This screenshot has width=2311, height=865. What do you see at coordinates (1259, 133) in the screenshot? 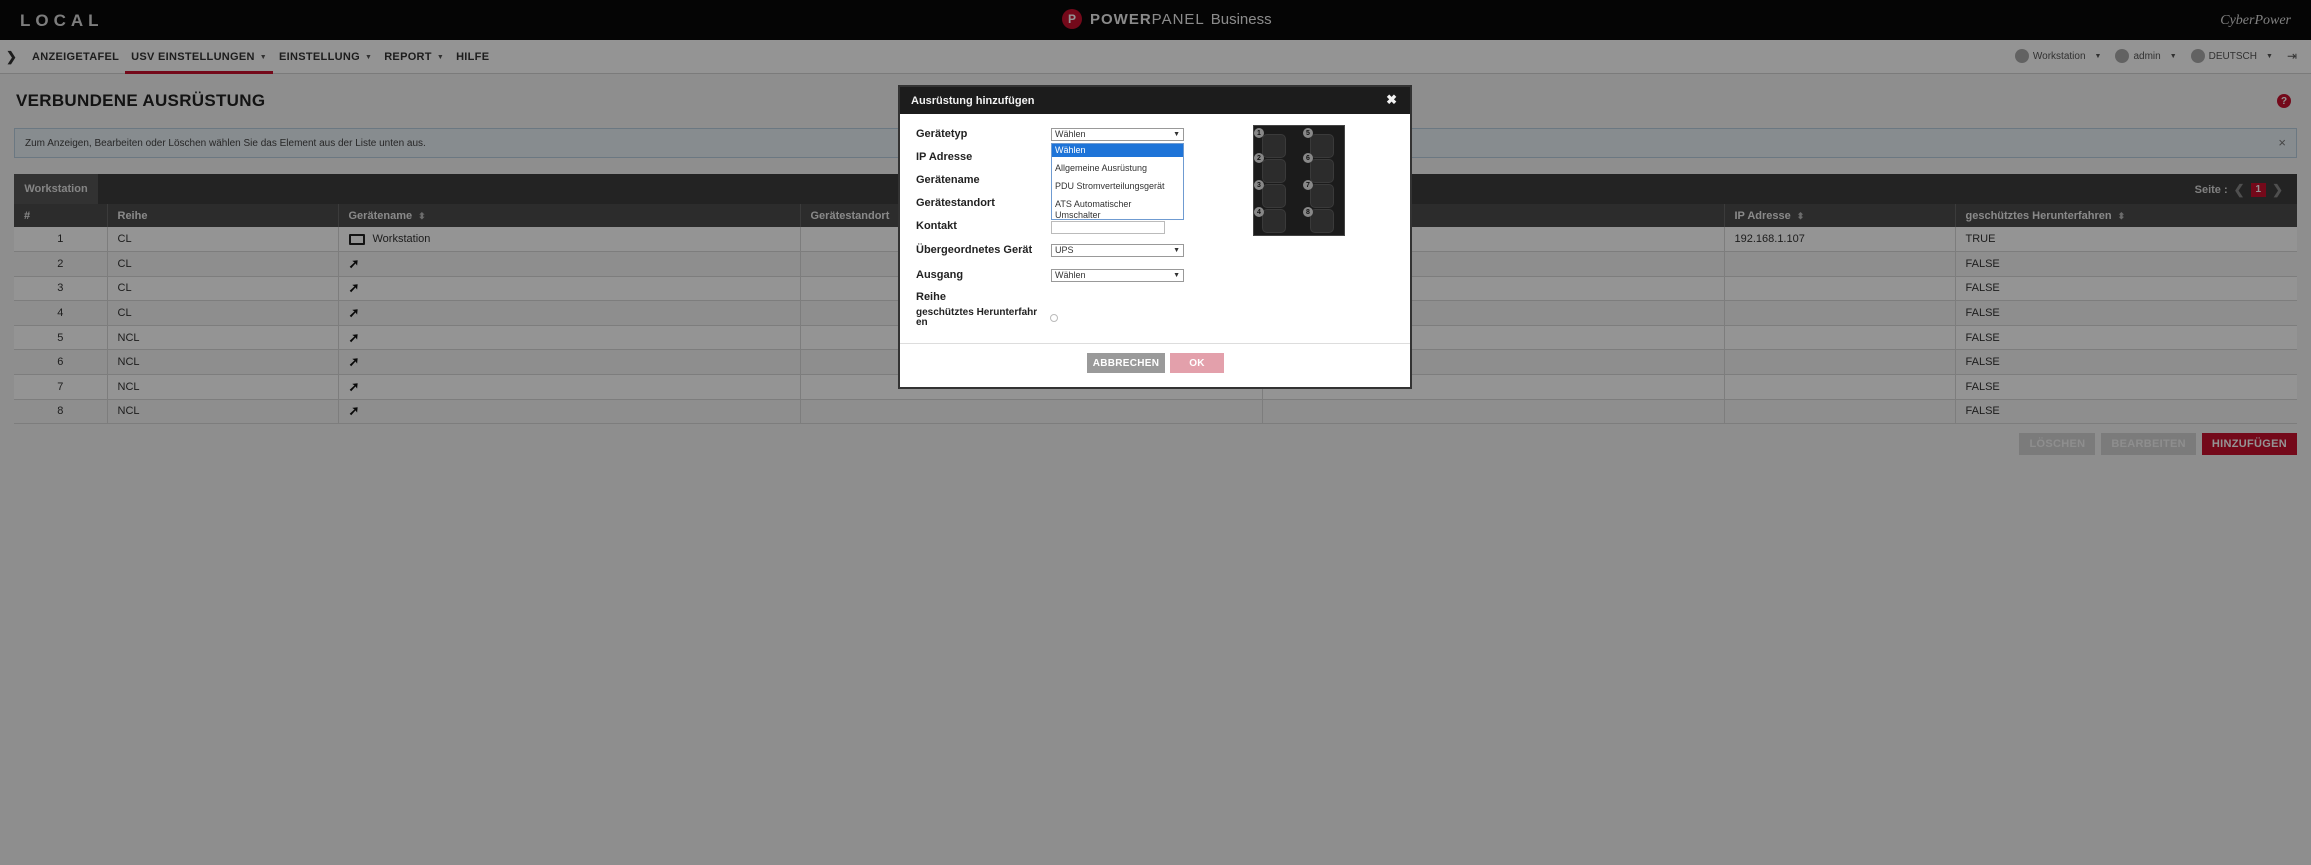
I see `outlet-number: 1` at bounding box center [1259, 133].